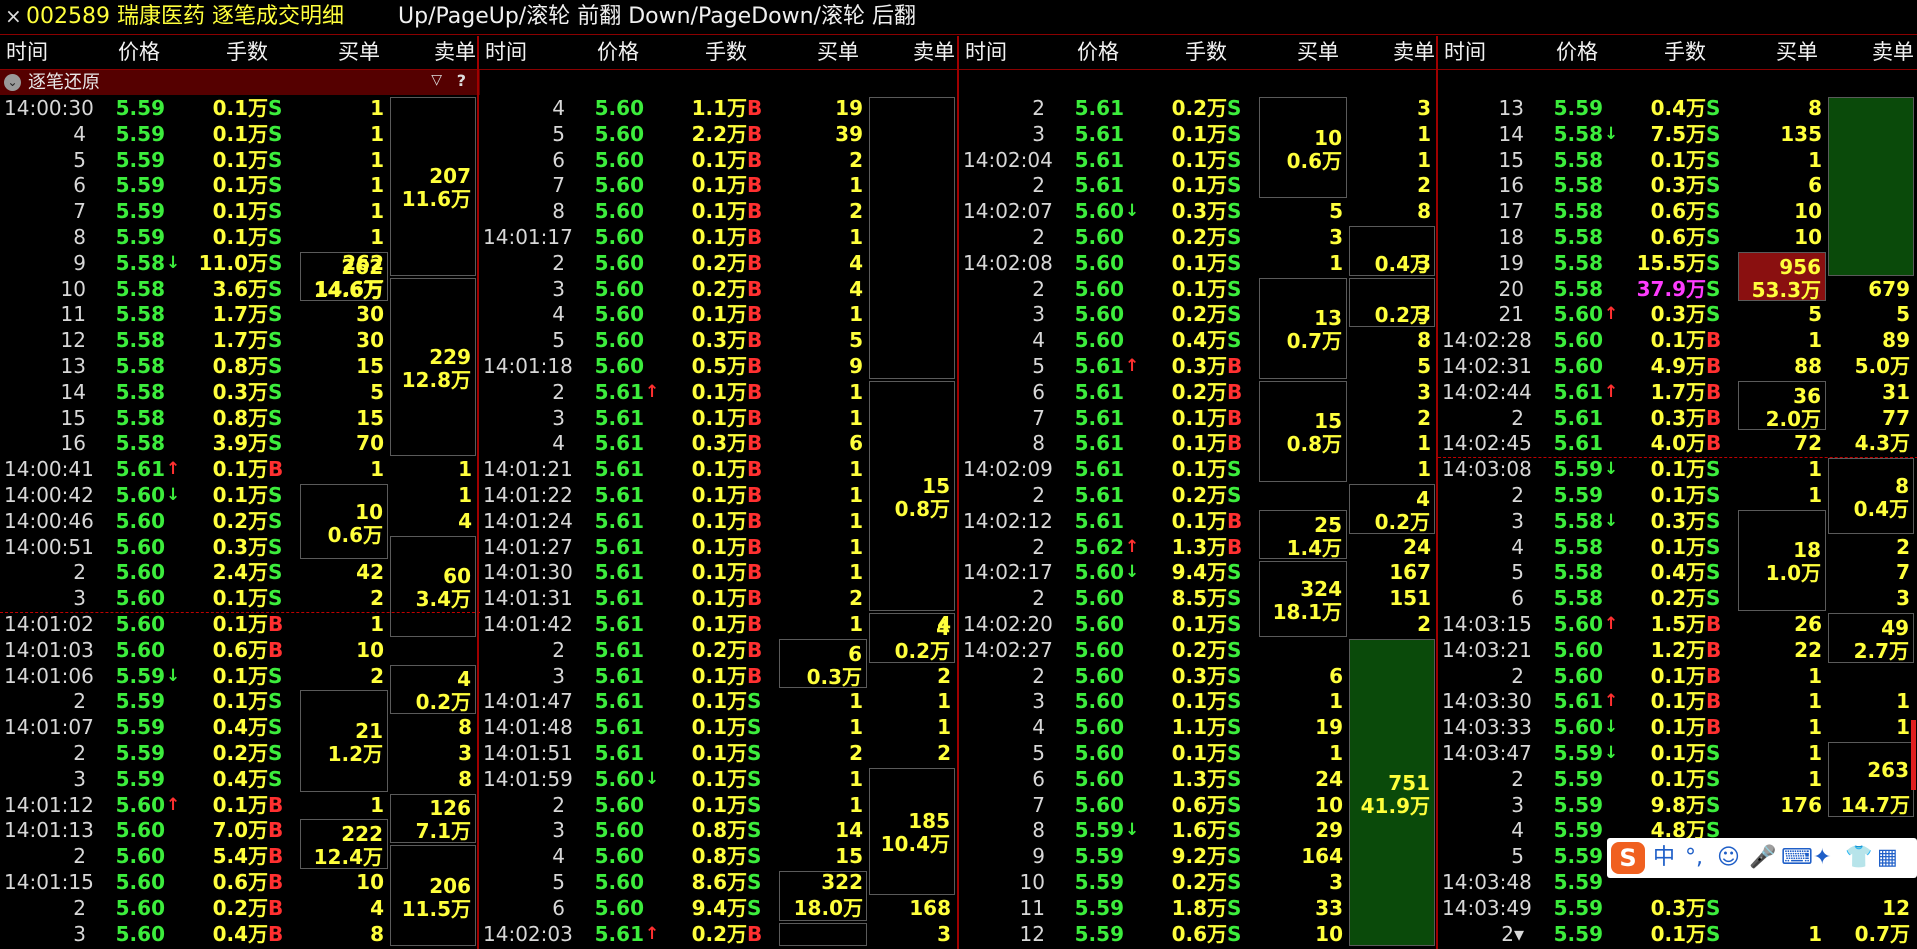  What do you see at coordinates (719, 805) in the screenshot?
I see `trade-row: 2 5.60 0.1万 S 1` at bounding box center [719, 805].